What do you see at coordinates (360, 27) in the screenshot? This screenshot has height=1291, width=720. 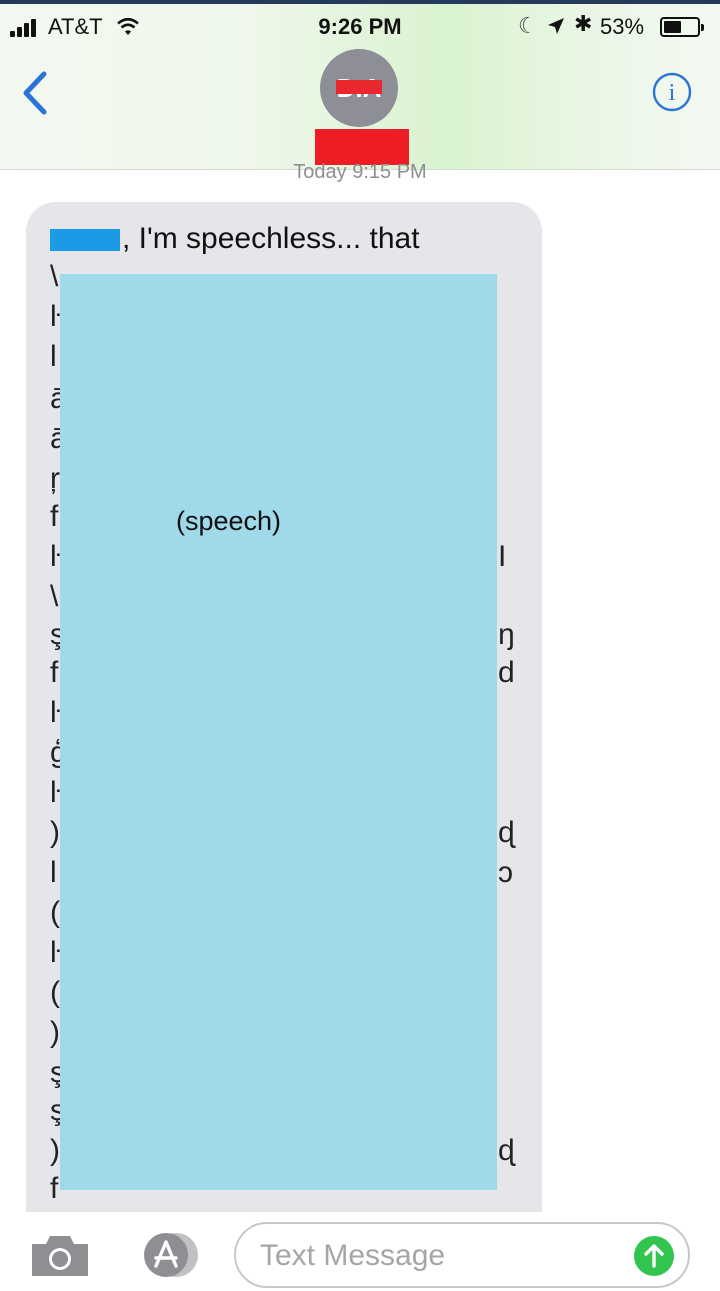 I see `status-bar: AT&T 9:26 PM ☾ ✱ 53%` at bounding box center [360, 27].